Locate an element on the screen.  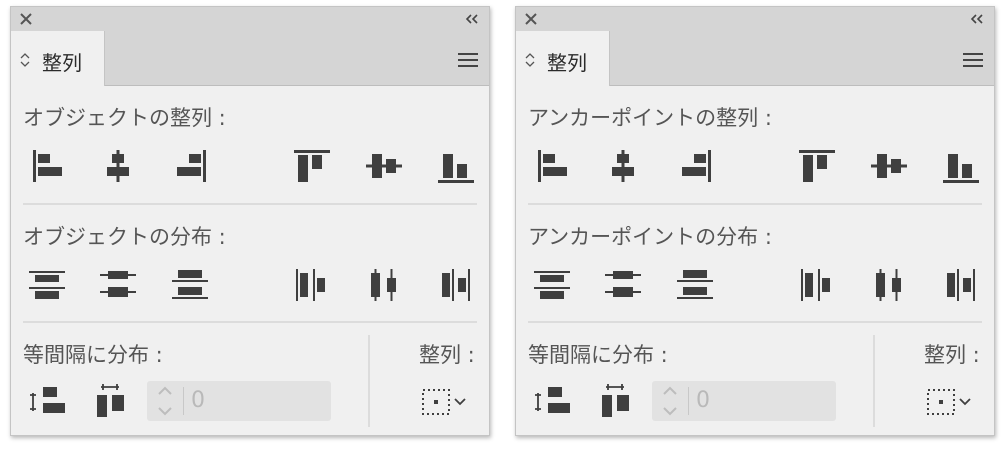
align-anchors-title: アンカーポイントの整列 : is located at coordinates (650, 118).